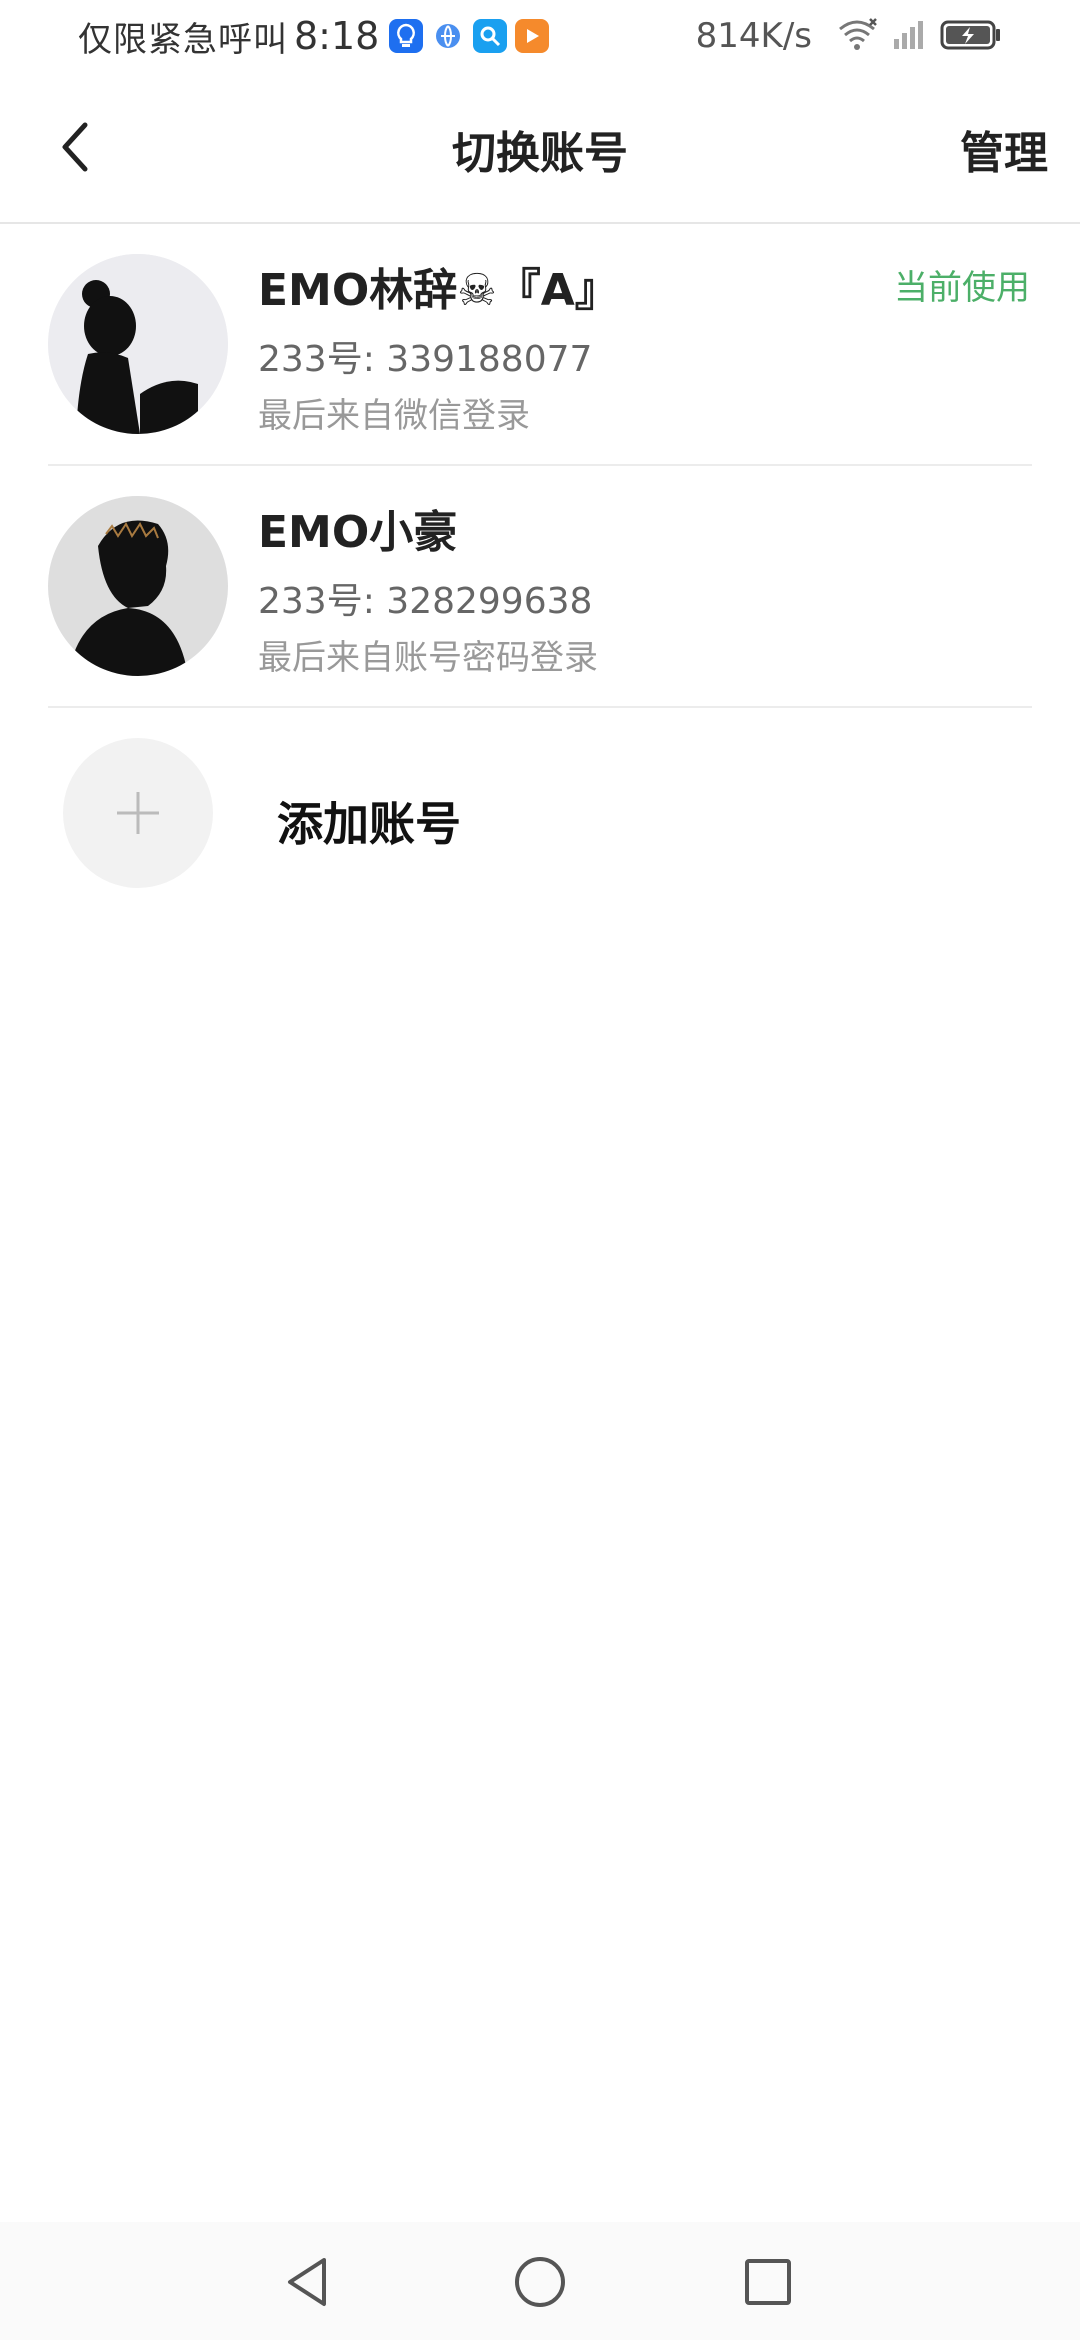 The image size is (1080, 2340). I want to click on wifi-icon, so click(857, 36).